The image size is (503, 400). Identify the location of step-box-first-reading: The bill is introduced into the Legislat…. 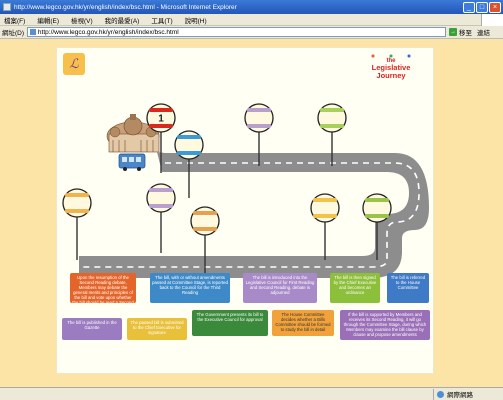
(280, 288).